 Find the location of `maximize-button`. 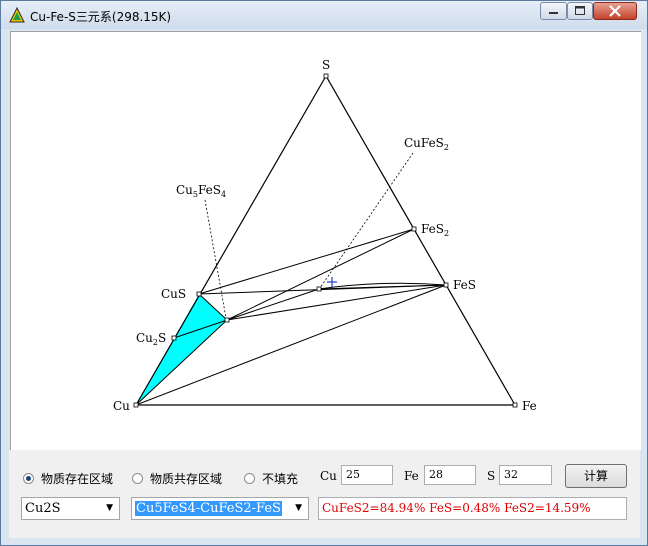

maximize-button is located at coordinates (580, 11).